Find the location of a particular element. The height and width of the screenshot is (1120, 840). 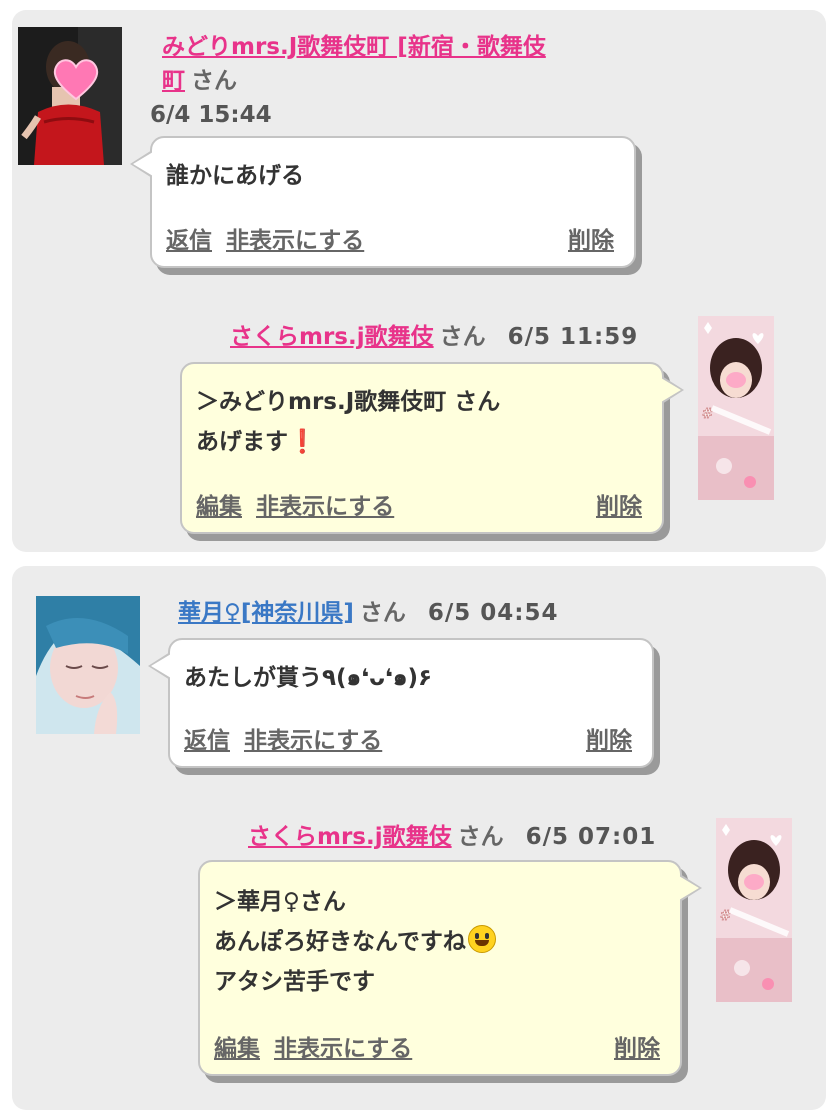

username-link-midori-cont: 町 is located at coordinates (173, 81).